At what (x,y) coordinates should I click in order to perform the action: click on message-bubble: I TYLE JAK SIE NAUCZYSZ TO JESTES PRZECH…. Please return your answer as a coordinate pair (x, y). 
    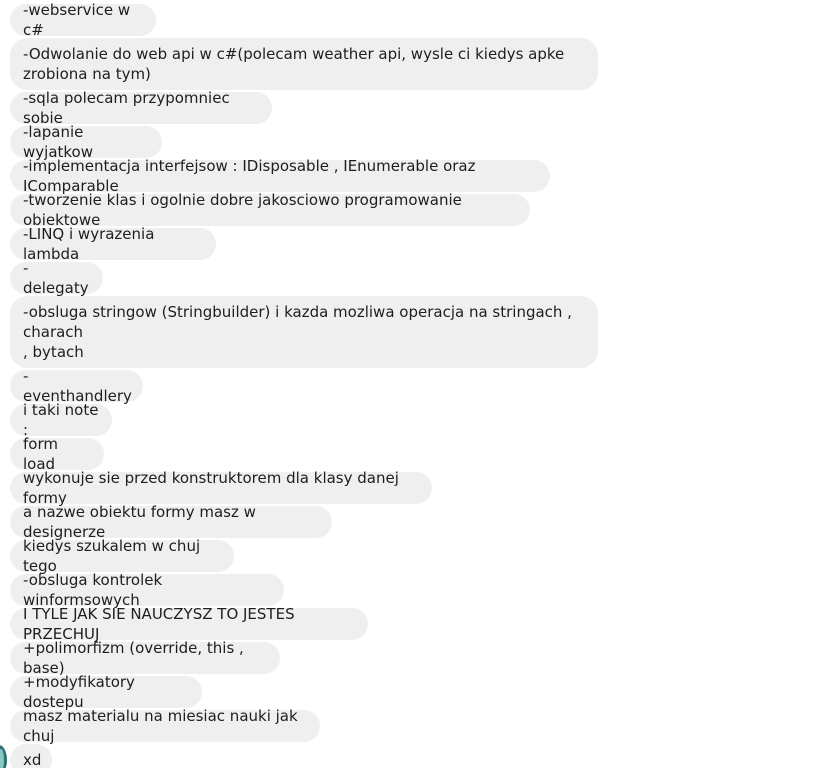
    Looking at the image, I should click on (189, 624).